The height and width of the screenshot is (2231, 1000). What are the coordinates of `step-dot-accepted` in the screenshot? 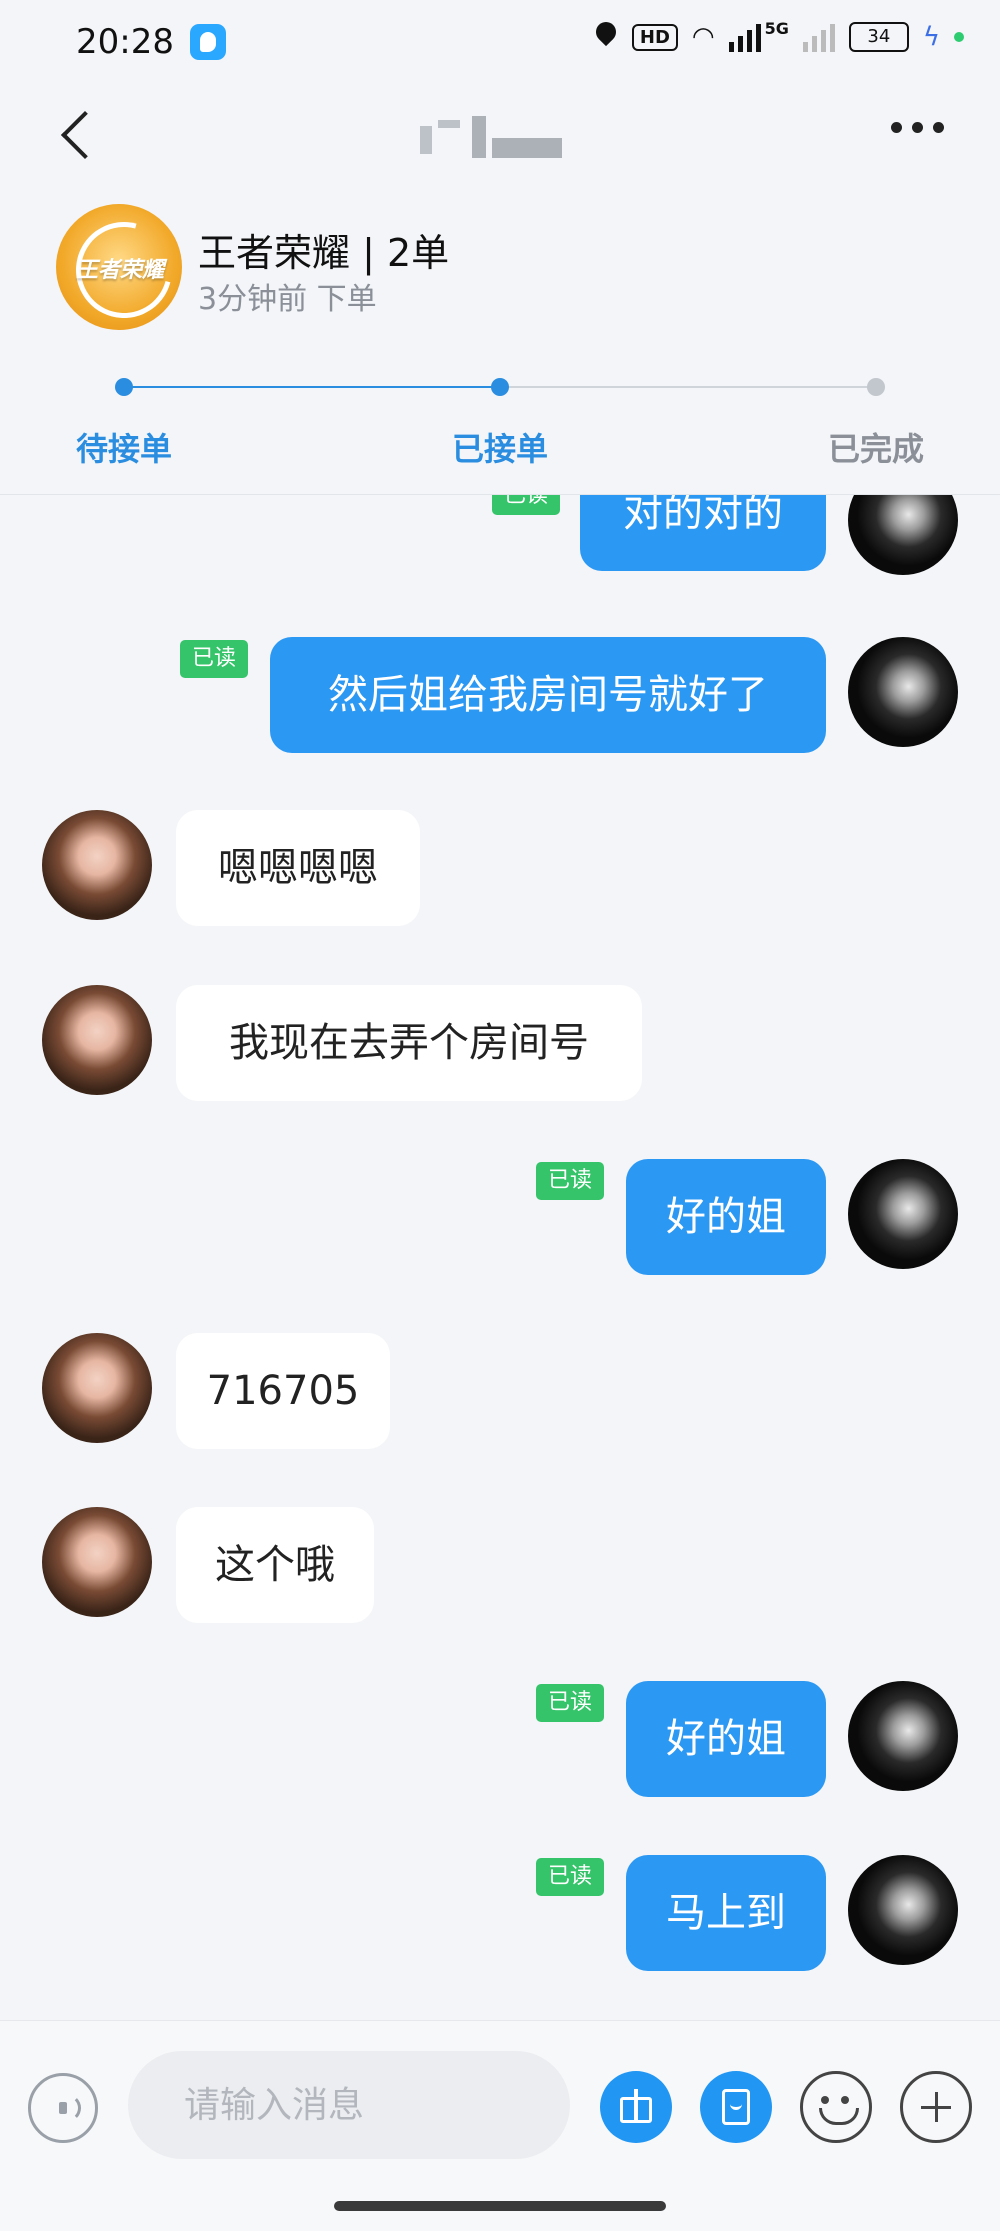 It's located at (500, 387).